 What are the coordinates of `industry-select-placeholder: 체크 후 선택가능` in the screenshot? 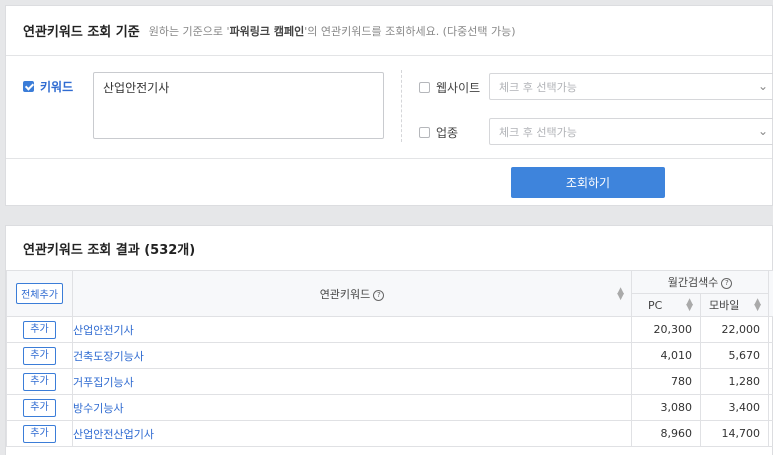 It's located at (538, 132).